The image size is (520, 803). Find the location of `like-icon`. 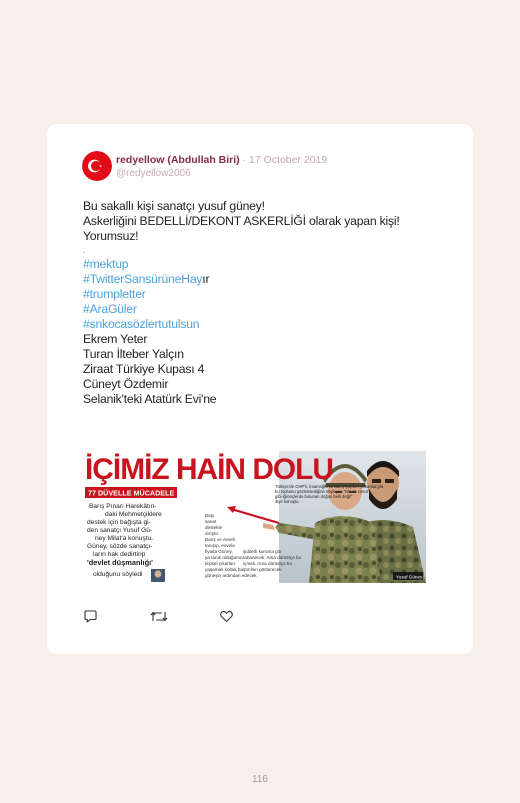

like-icon is located at coordinates (226, 617).